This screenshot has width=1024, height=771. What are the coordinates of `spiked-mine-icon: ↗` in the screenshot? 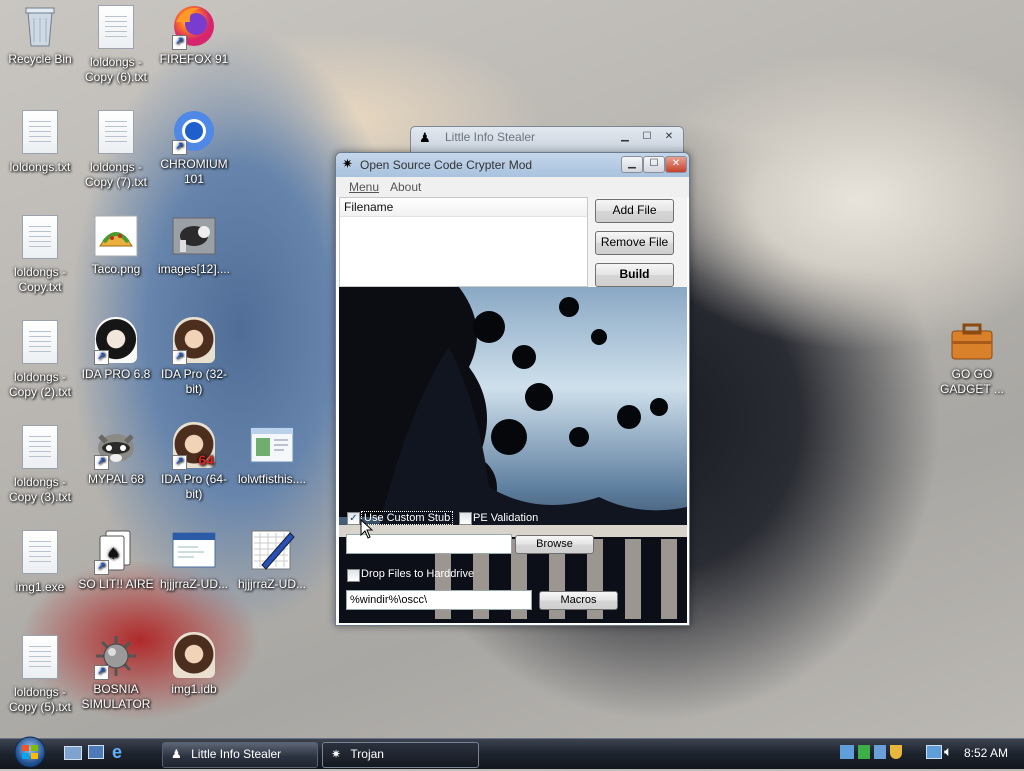 It's located at (116, 656).